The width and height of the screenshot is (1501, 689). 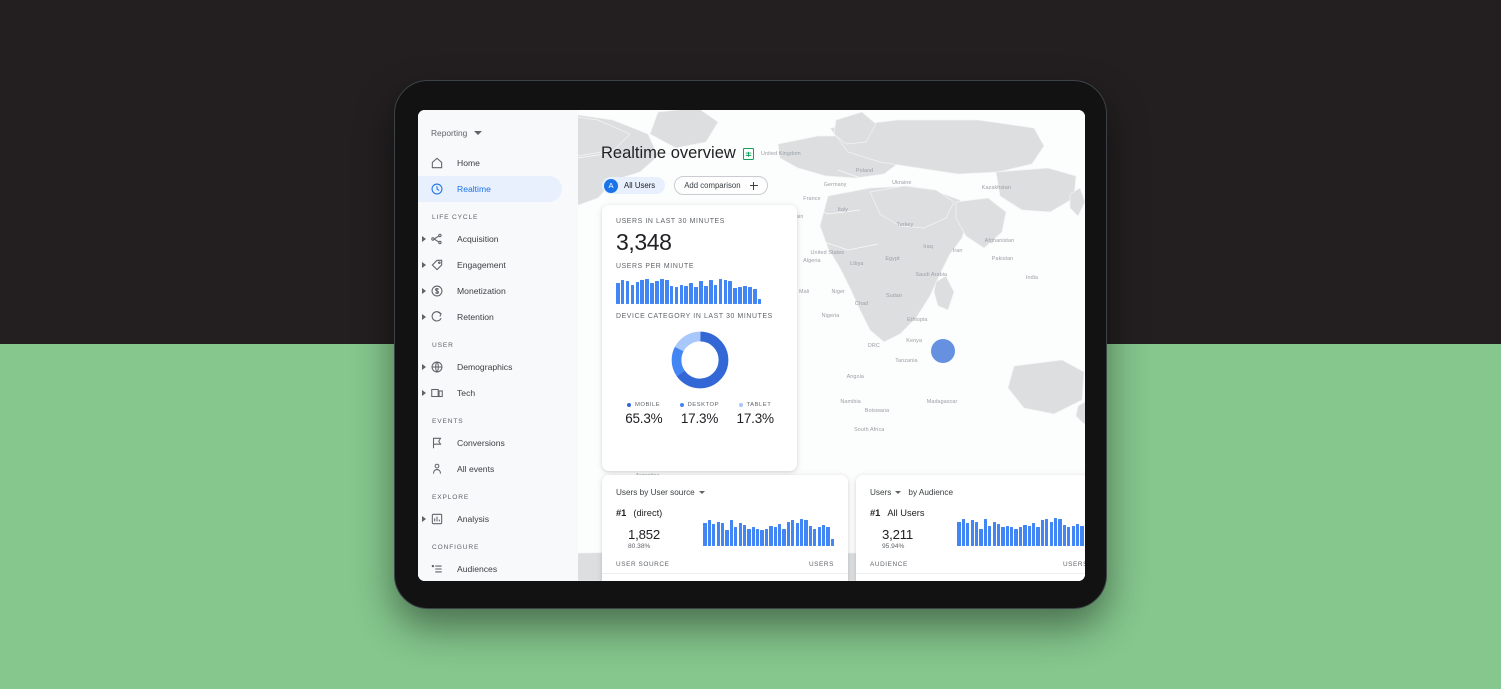 I want to click on sidebar-item-all-events: All events, so click(x=490, y=469).